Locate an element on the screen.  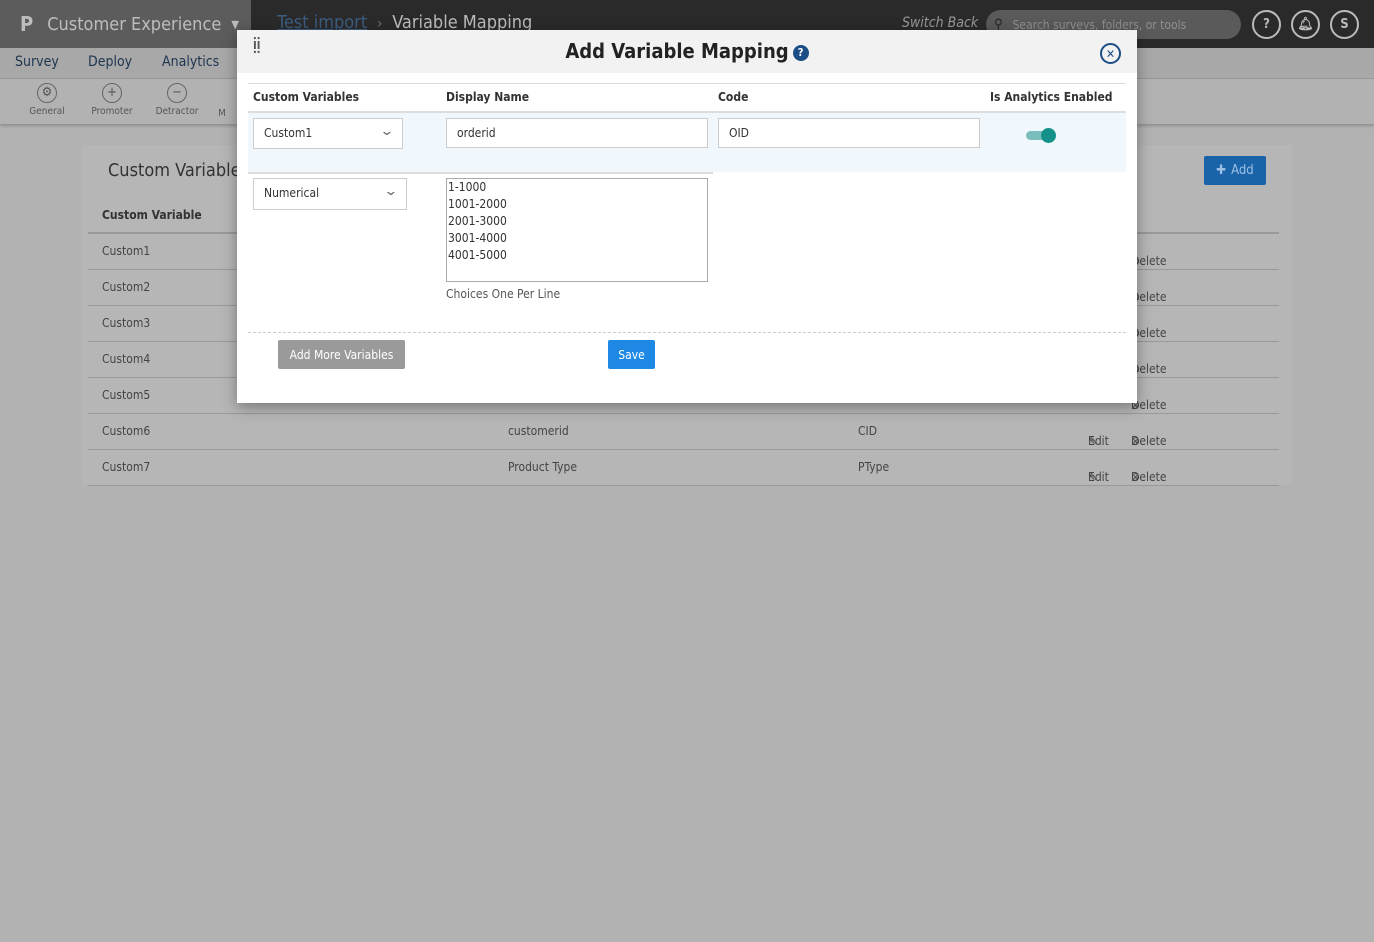
mapping-row: Custom1 ⌄ orderid OID is located at coordinates (687, 142).